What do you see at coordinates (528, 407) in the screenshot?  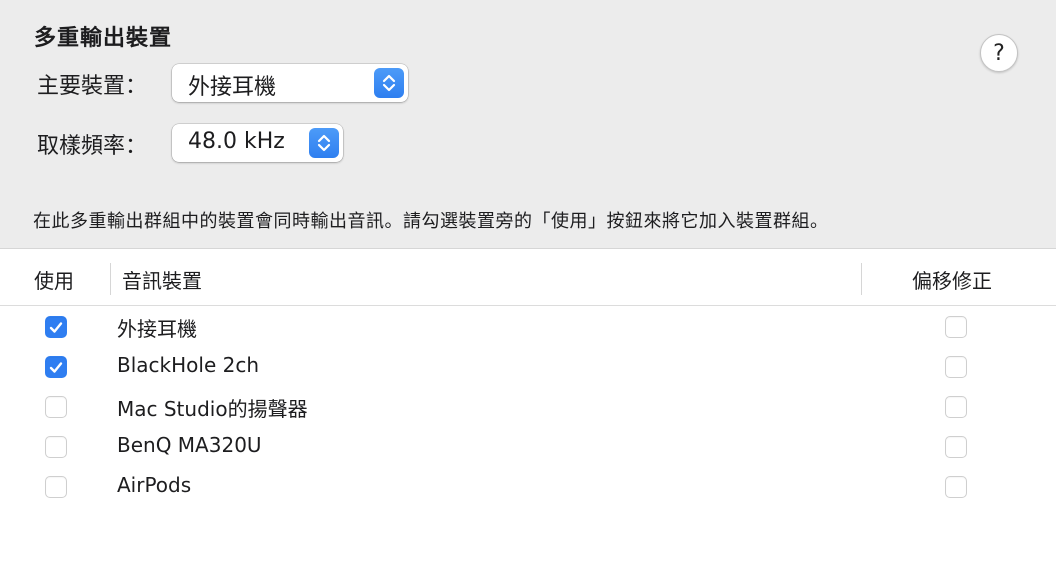 I see `table-row: Mac Studio的揚聲器` at bounding box center [528, 407].